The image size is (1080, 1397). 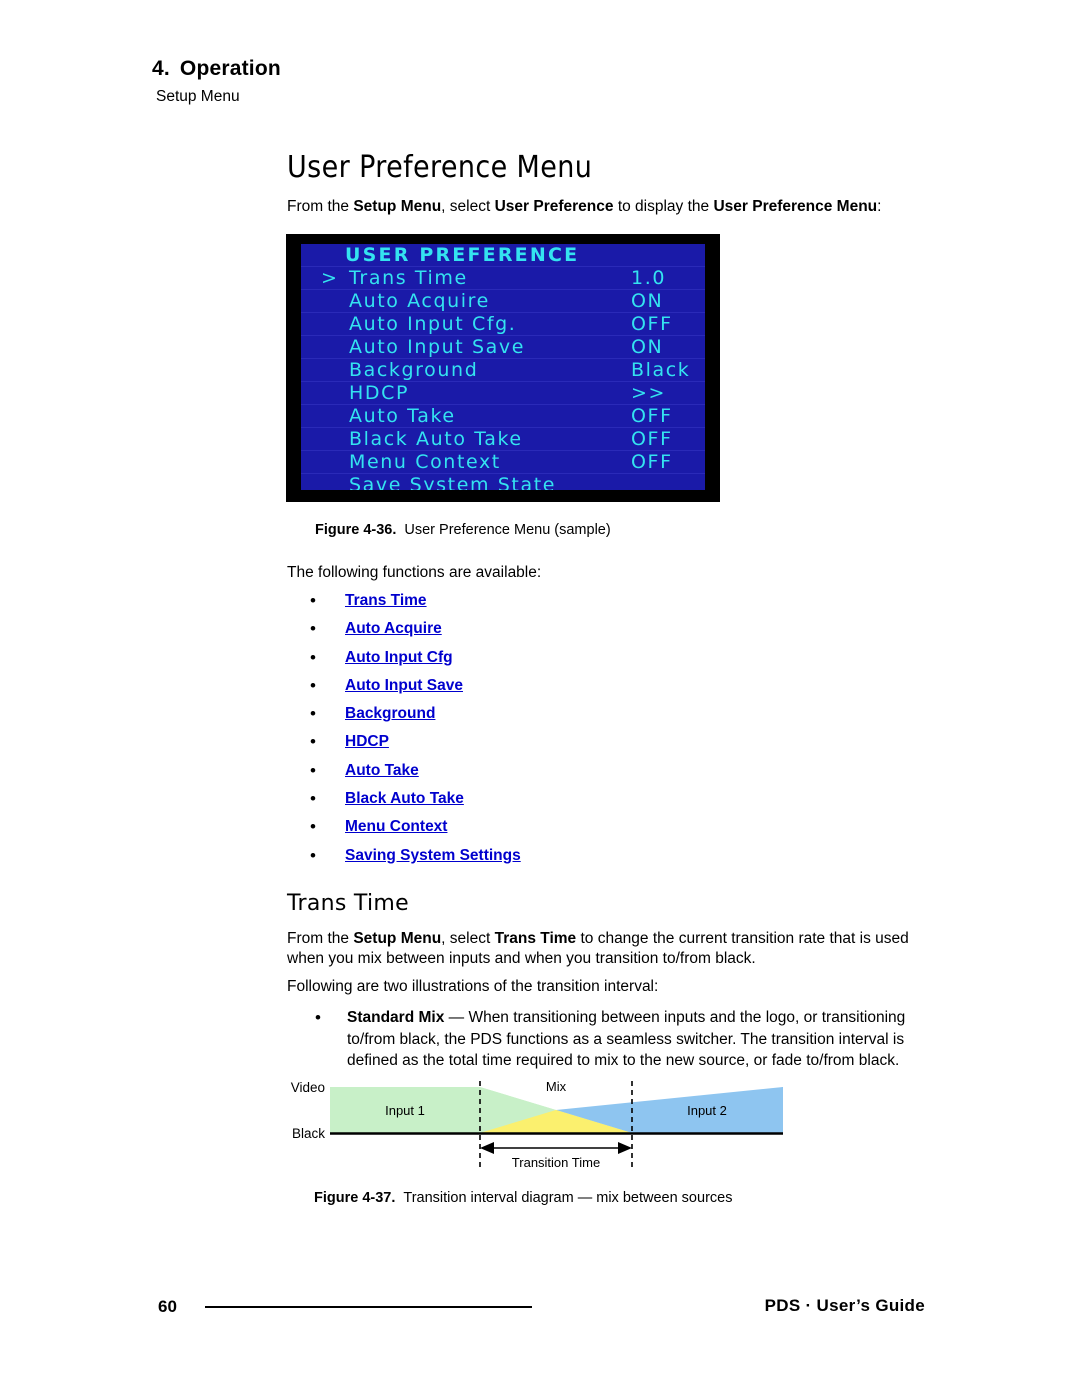 I want to click on trans-text-1: From the, so click(x=320, y=938).